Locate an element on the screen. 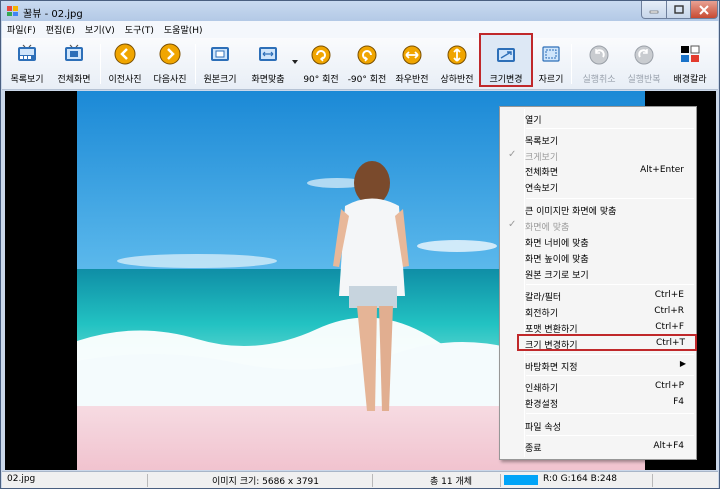 The height and width of the screenshot is (489, 720). prev-arrow-icon is located at coordinates (125, 54).